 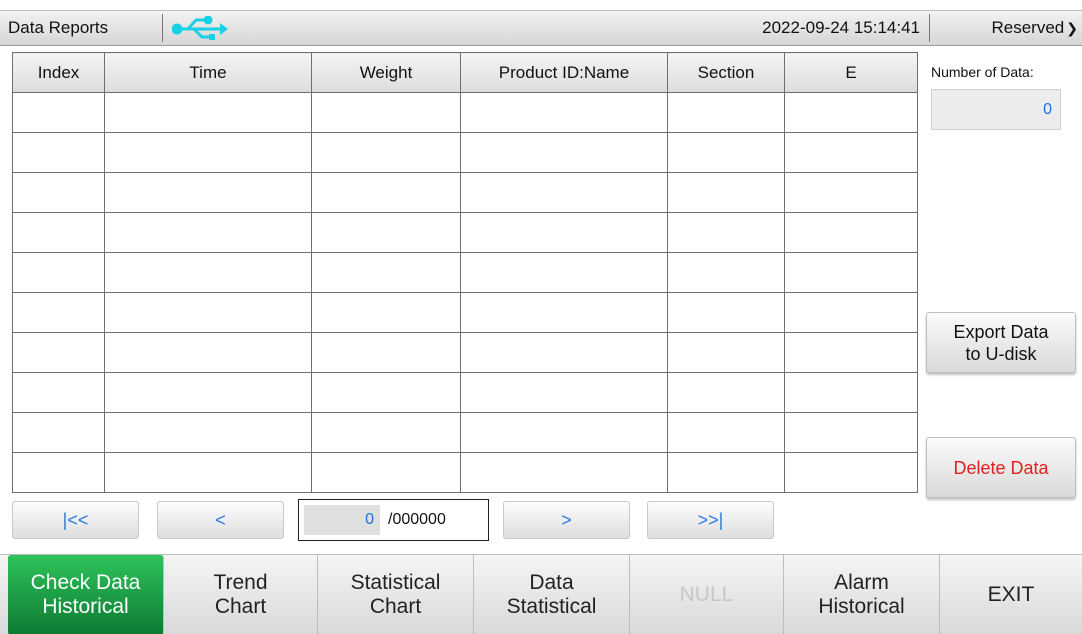 I want to click on nav-trend-chart: Trend Chart, so click(x=241, y=594).